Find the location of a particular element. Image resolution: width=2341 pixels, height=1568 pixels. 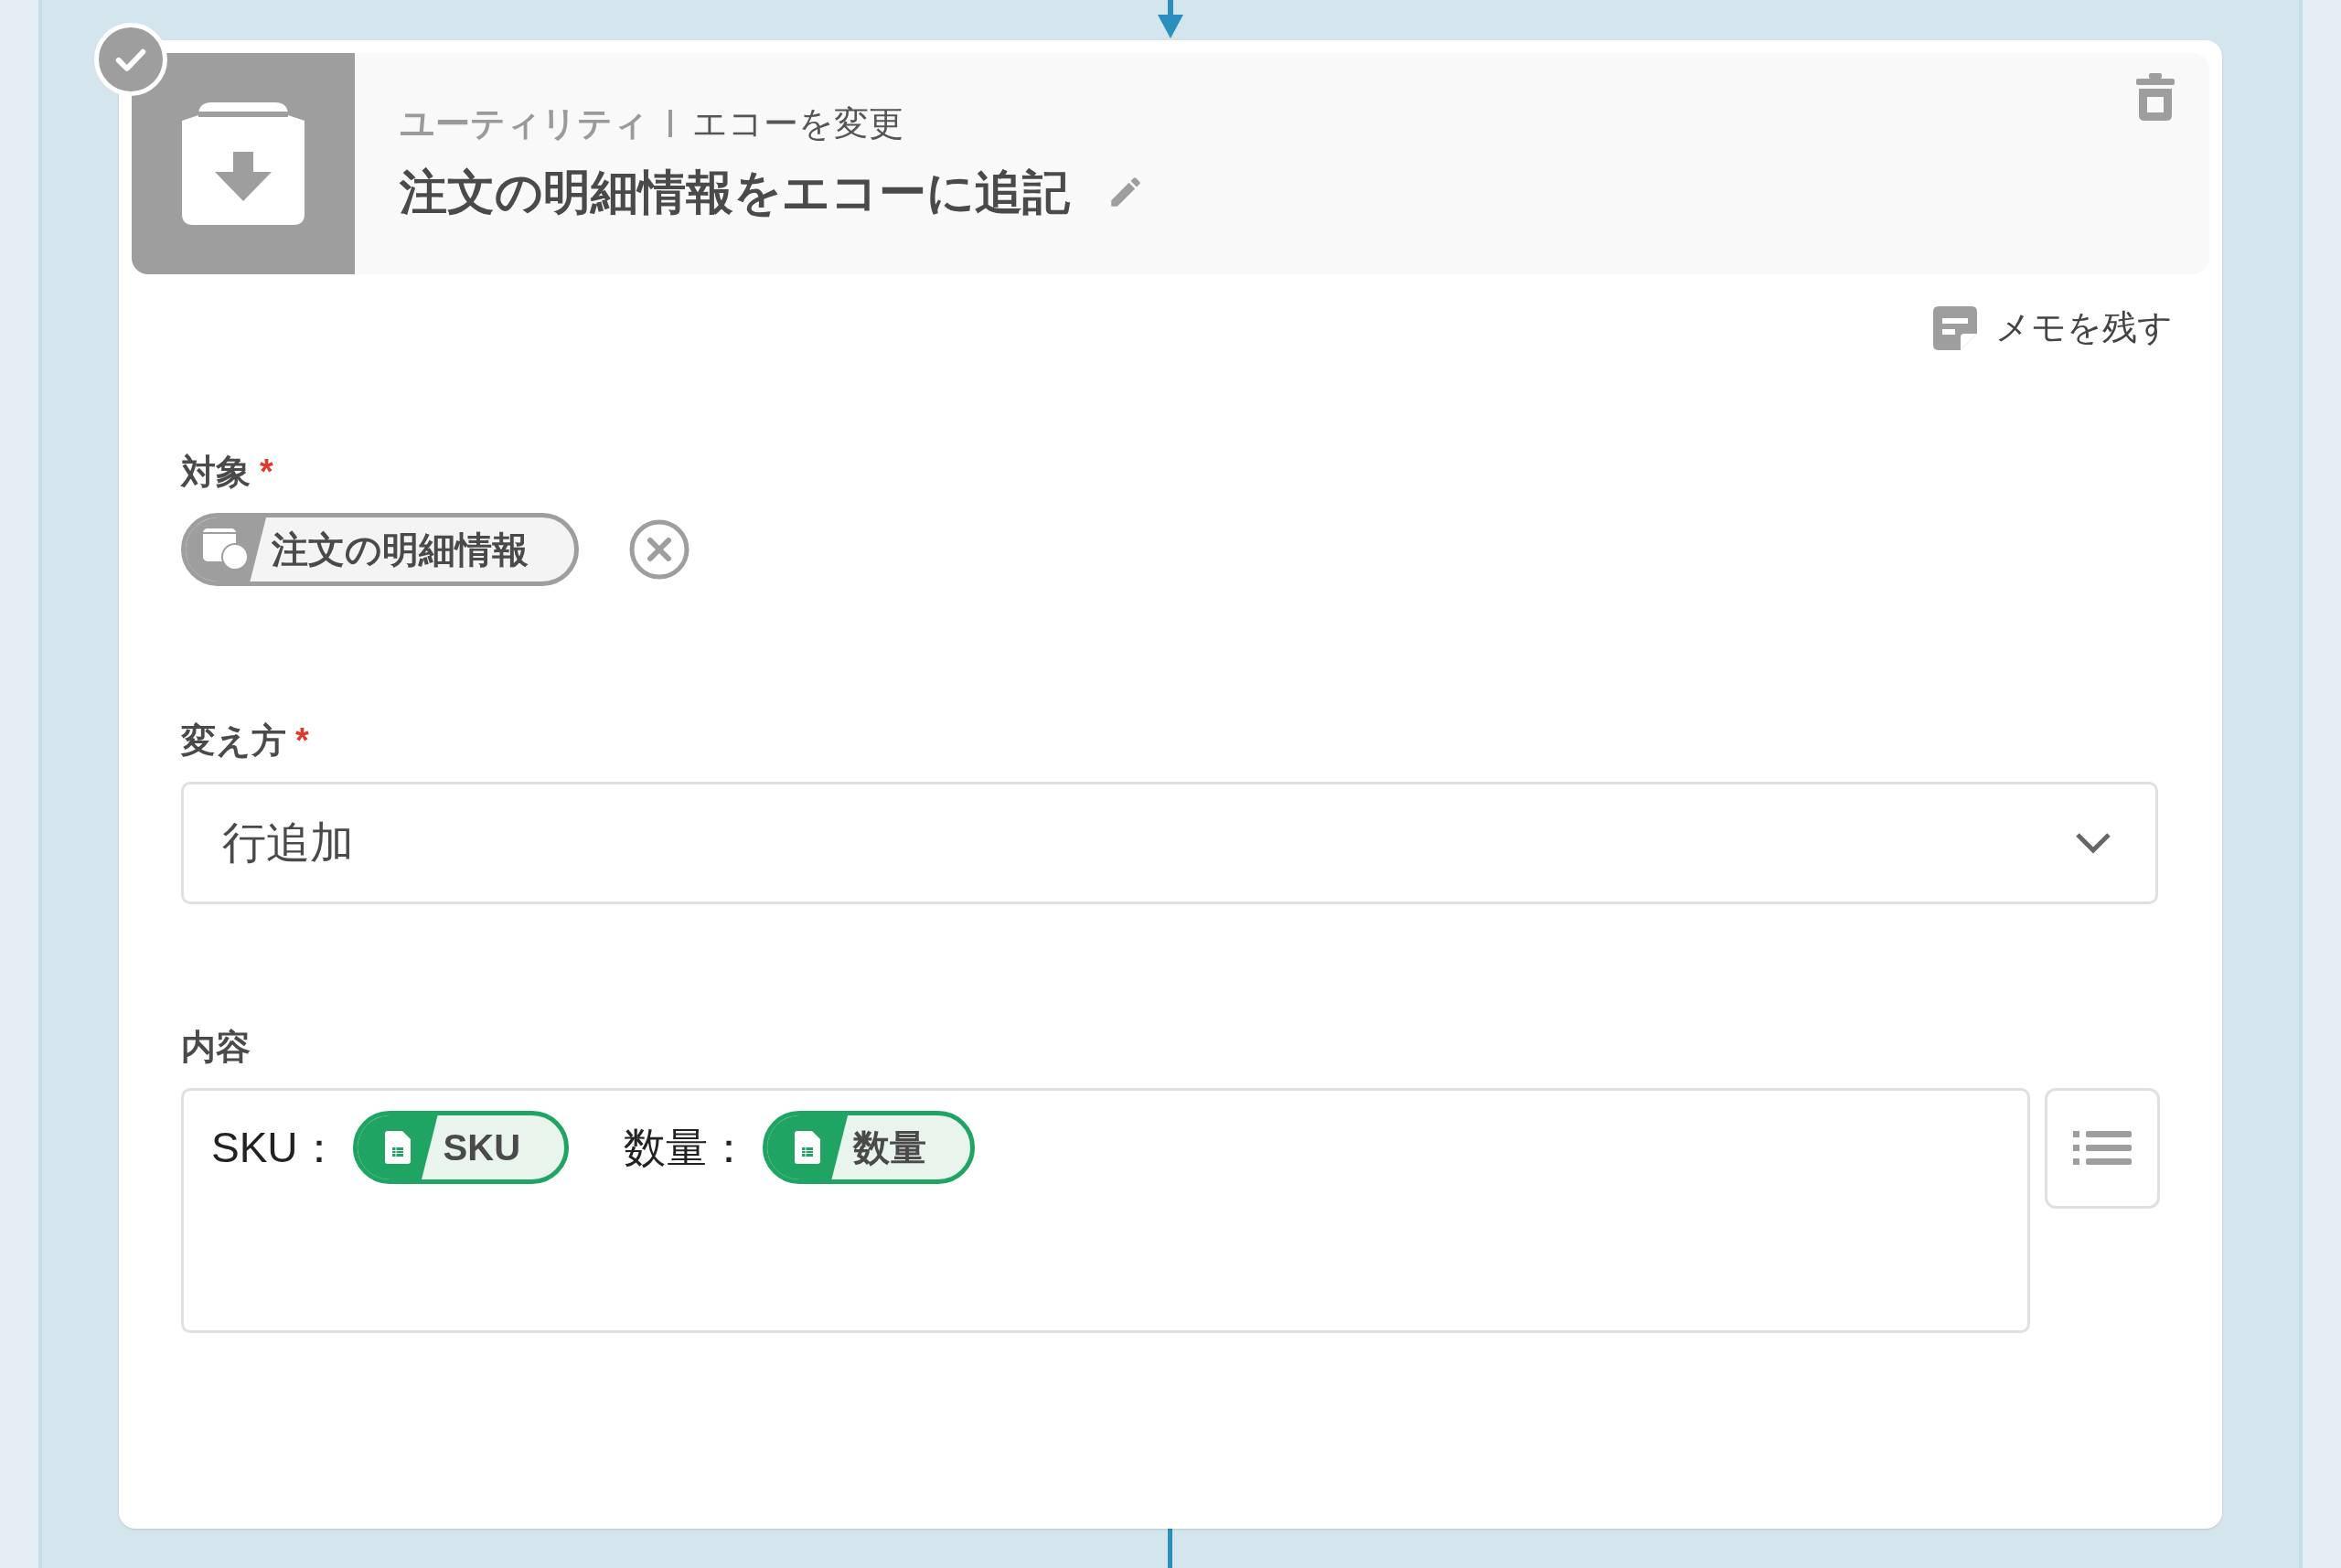

insert-list-button is located at coordinates (2102, 1148).